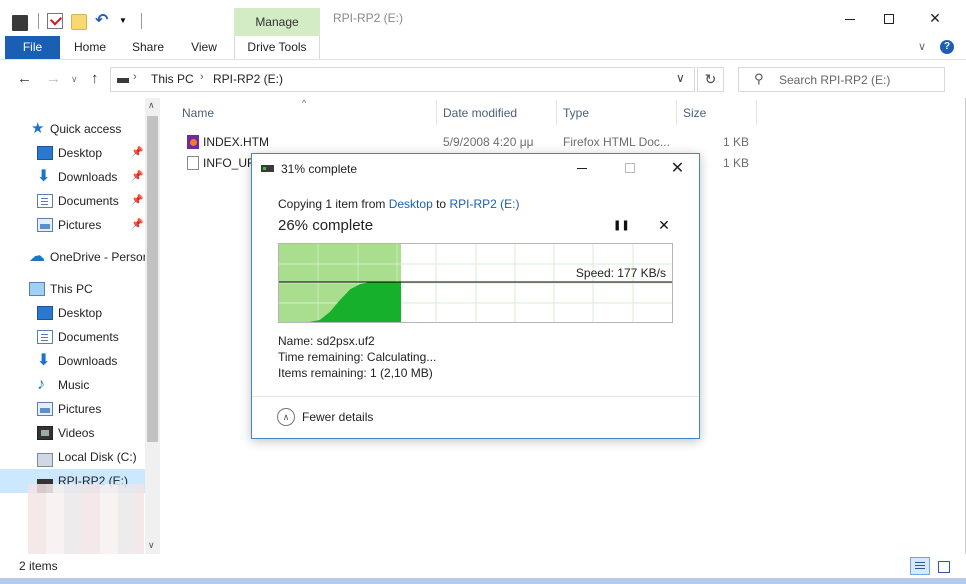 The width and height of the screenshot is (966, 584). I want to click on nav-onedrive: ☁ OneDrive - Persor, so click(72, 257).